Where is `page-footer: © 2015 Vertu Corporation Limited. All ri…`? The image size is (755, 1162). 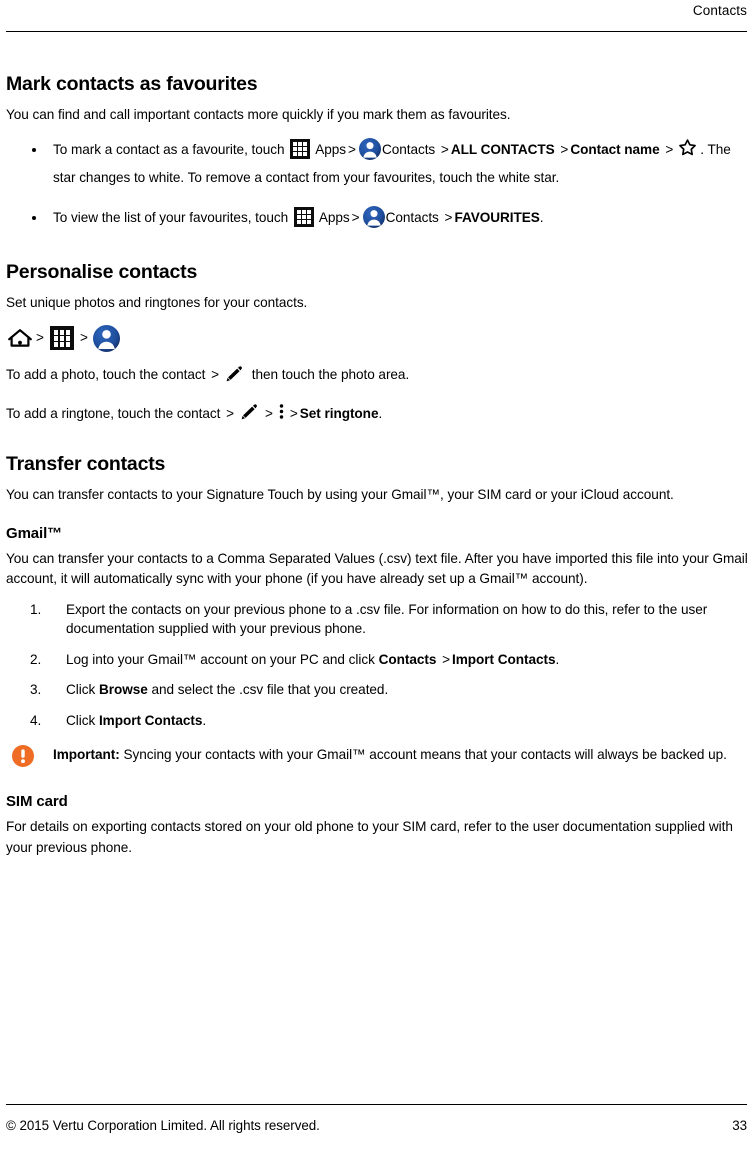 page-footer: © 2015 Vertu Corporation Limited. All ri… is located at coordinates (376, 1127).